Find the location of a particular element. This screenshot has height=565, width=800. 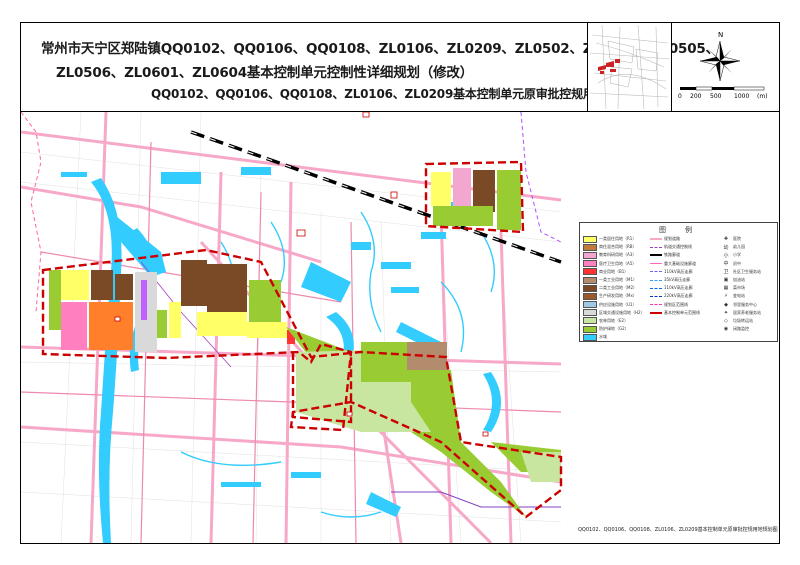

compass-rose-icon: N 0 200 500 1000 (m) is located at coordinates (723, 65).